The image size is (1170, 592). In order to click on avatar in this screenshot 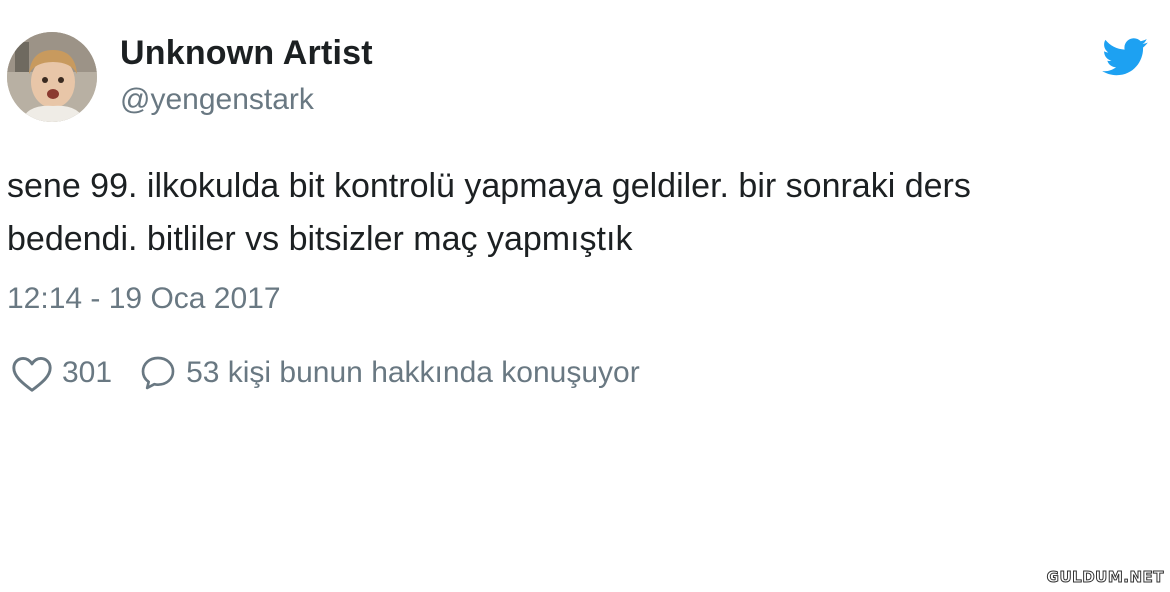, I will do `click(52, 77)`.